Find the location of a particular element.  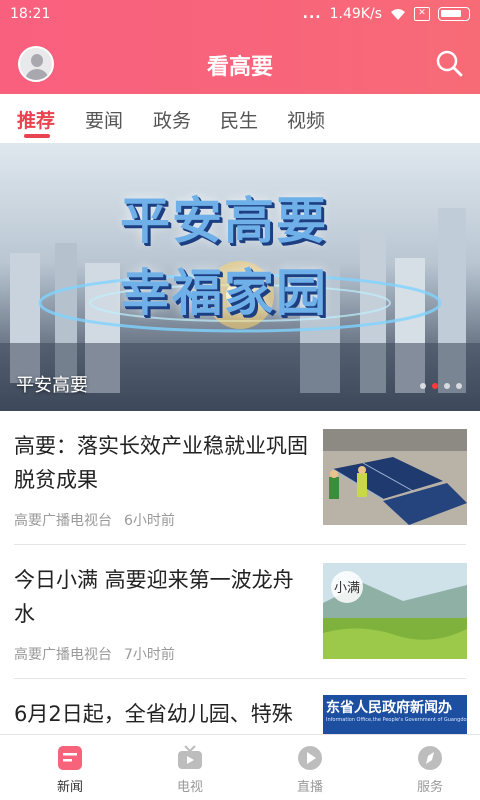

compass-icon is located at coordinates (430, 758).